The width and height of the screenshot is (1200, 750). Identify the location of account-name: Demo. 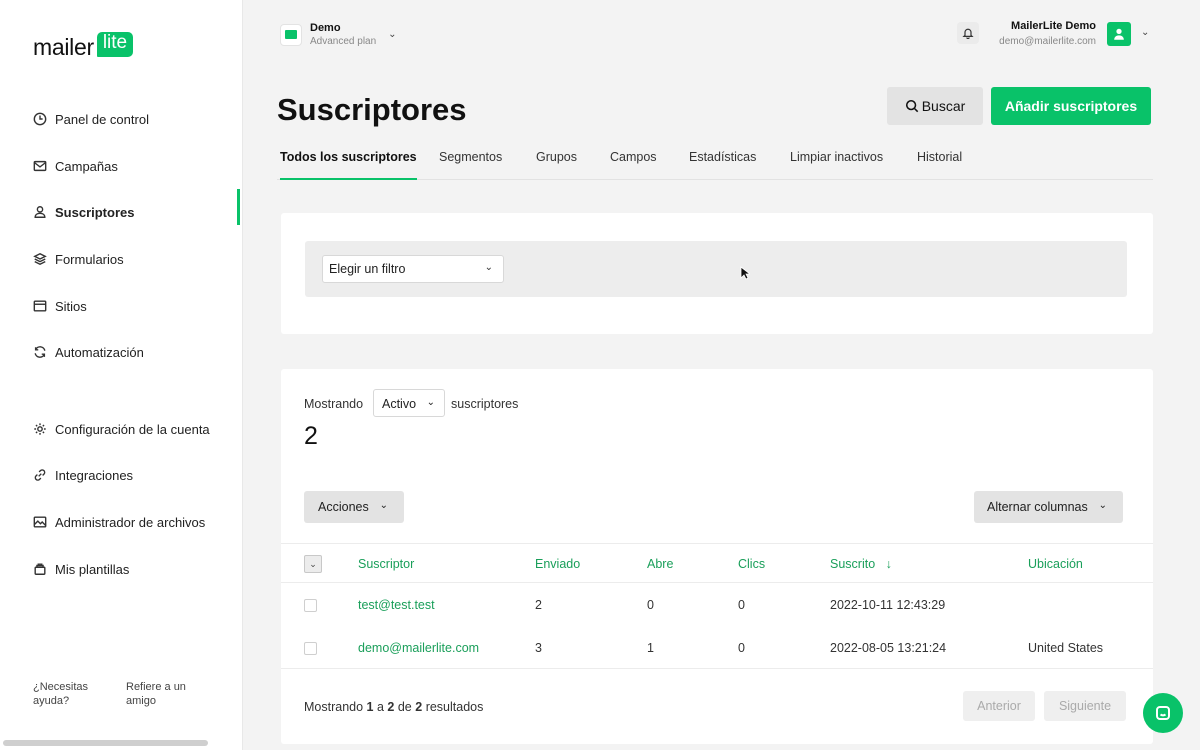
(325, 28).